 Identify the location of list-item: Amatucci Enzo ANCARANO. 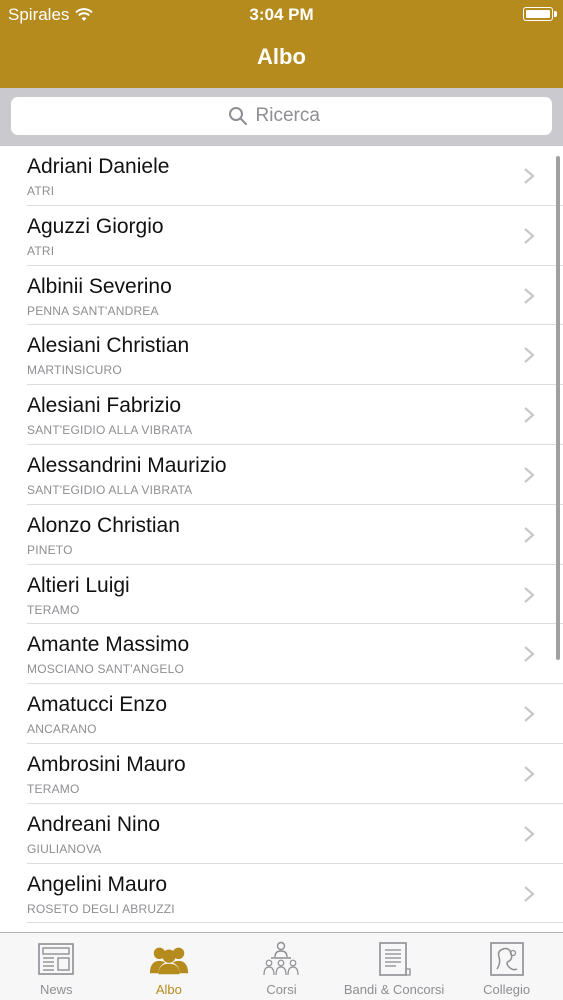
(295, 714).